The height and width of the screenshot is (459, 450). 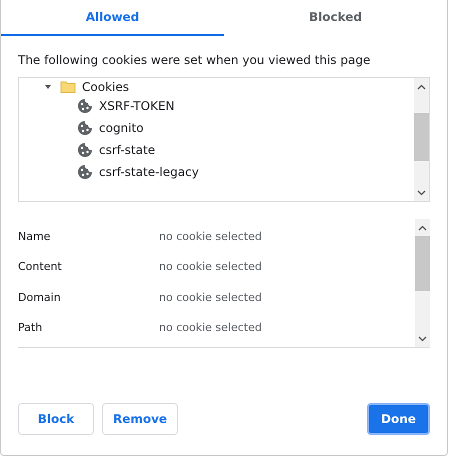 What do you see at coordinates (68, 86) in the screenshot?
I see `folder-icon` at bounding box center [68, 86].